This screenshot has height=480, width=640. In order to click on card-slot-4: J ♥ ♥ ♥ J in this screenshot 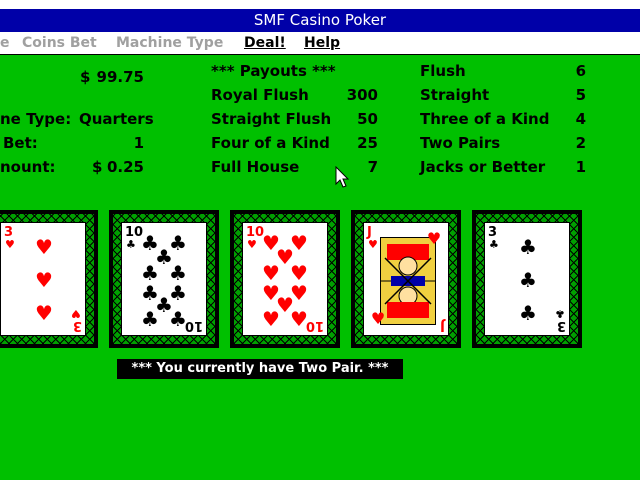, I will do `click(406, 279)`.